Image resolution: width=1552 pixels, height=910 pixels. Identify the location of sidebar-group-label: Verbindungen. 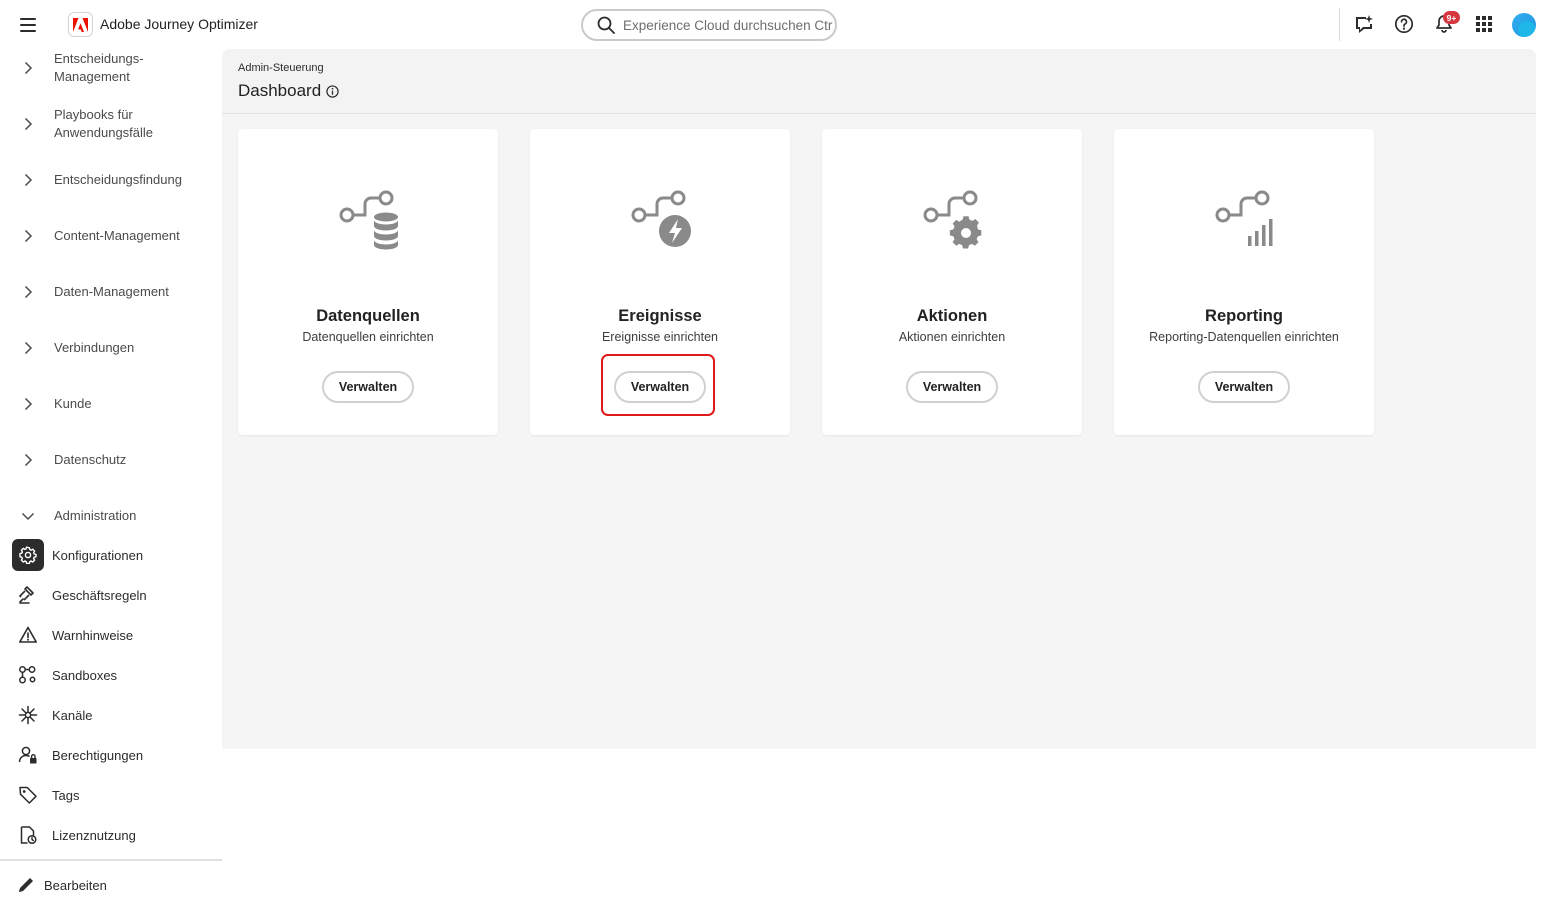
(94, 347).